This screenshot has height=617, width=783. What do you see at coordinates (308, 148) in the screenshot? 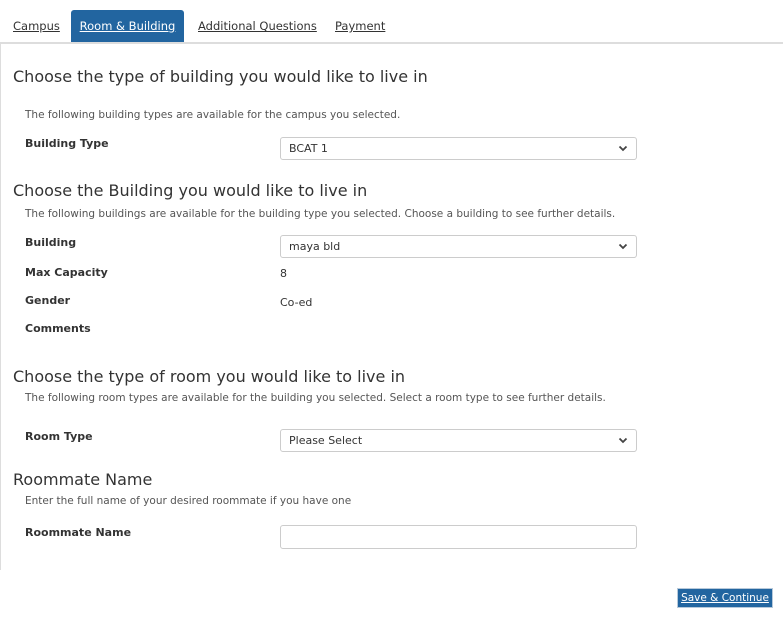
I see `building-type-selected-value: BCAT 1` at bounding box center [308, 148].